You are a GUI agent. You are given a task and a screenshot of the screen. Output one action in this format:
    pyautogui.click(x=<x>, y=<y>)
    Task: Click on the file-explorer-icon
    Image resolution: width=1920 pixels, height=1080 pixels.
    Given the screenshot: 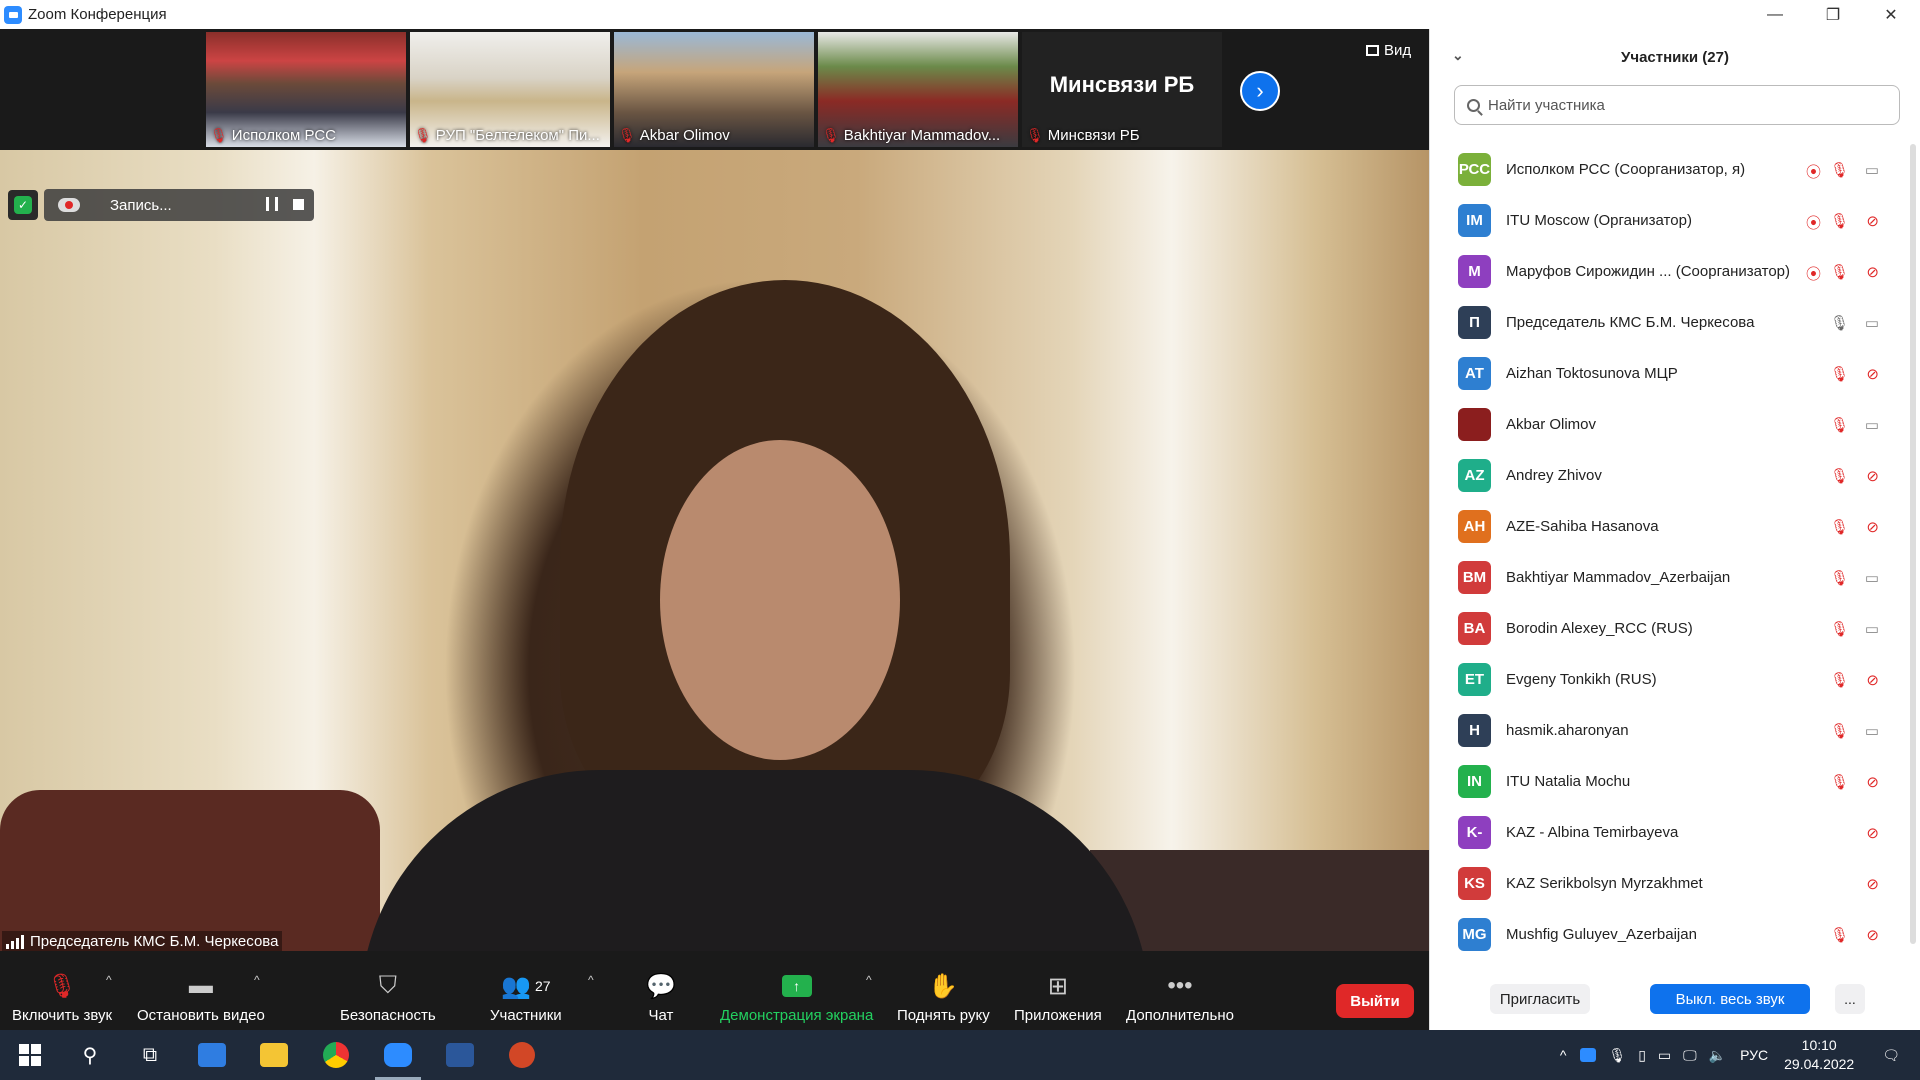 What is the action you would take?
    pyautogui.click(x=274, y=1055)
    